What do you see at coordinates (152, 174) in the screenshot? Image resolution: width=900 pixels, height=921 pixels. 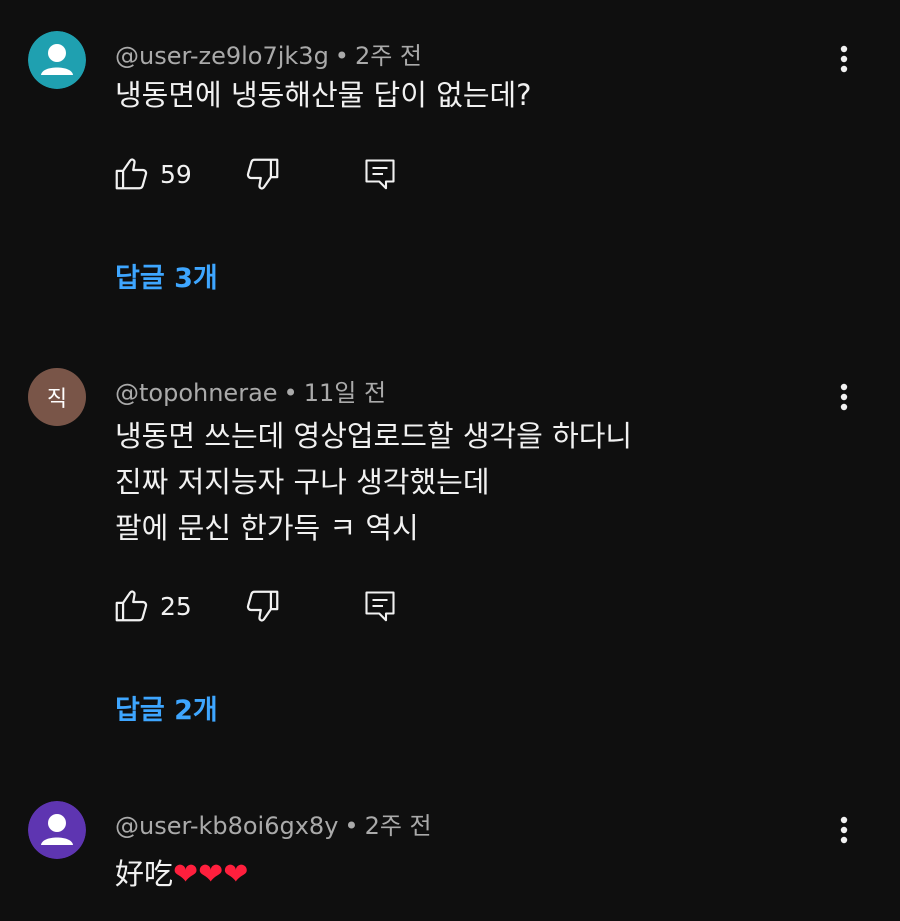 I see `like-button: 59` at bounding box center [152, 174].